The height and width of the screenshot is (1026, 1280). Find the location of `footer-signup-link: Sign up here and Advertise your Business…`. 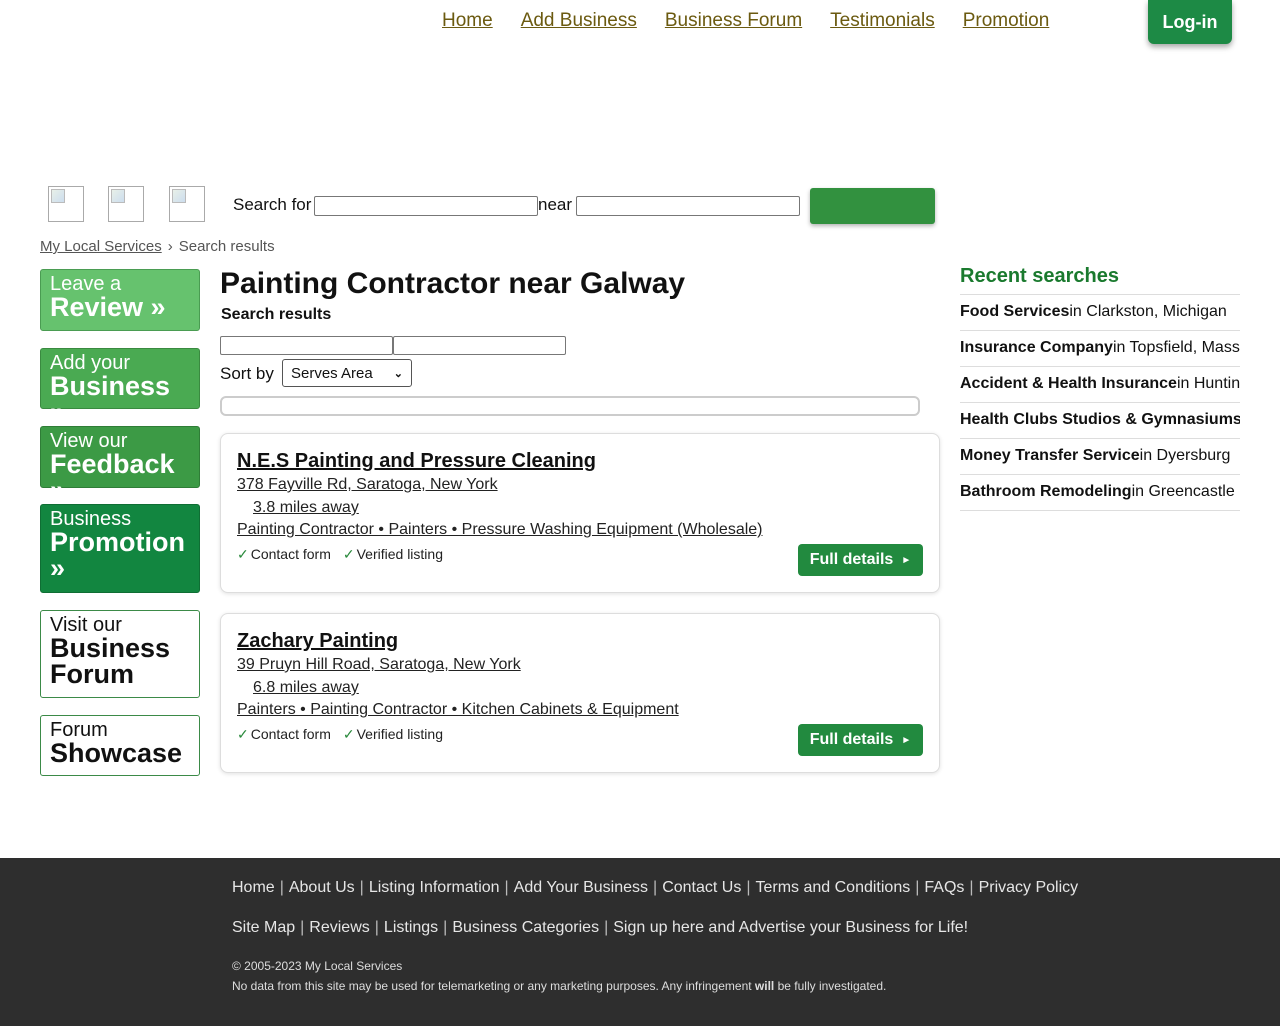

footer-signup-link: Sign up here and Advertise your Business… is located at coordinates (790, 927).